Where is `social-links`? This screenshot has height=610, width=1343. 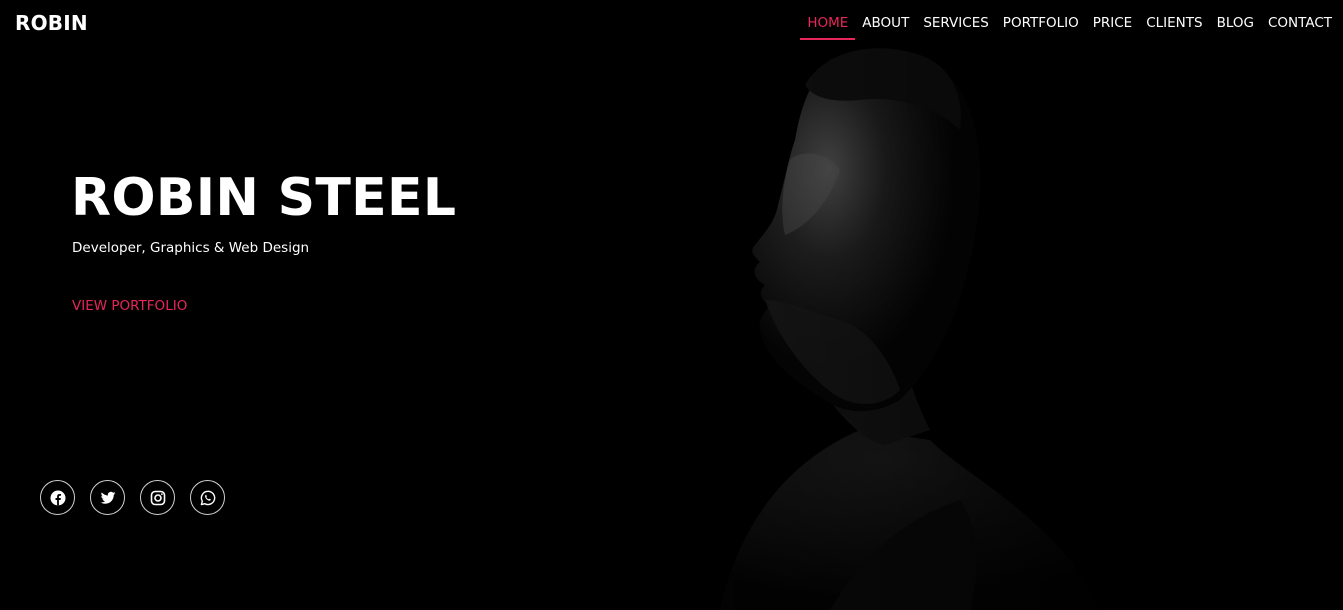 social-links is located at coordinates (140, 497).